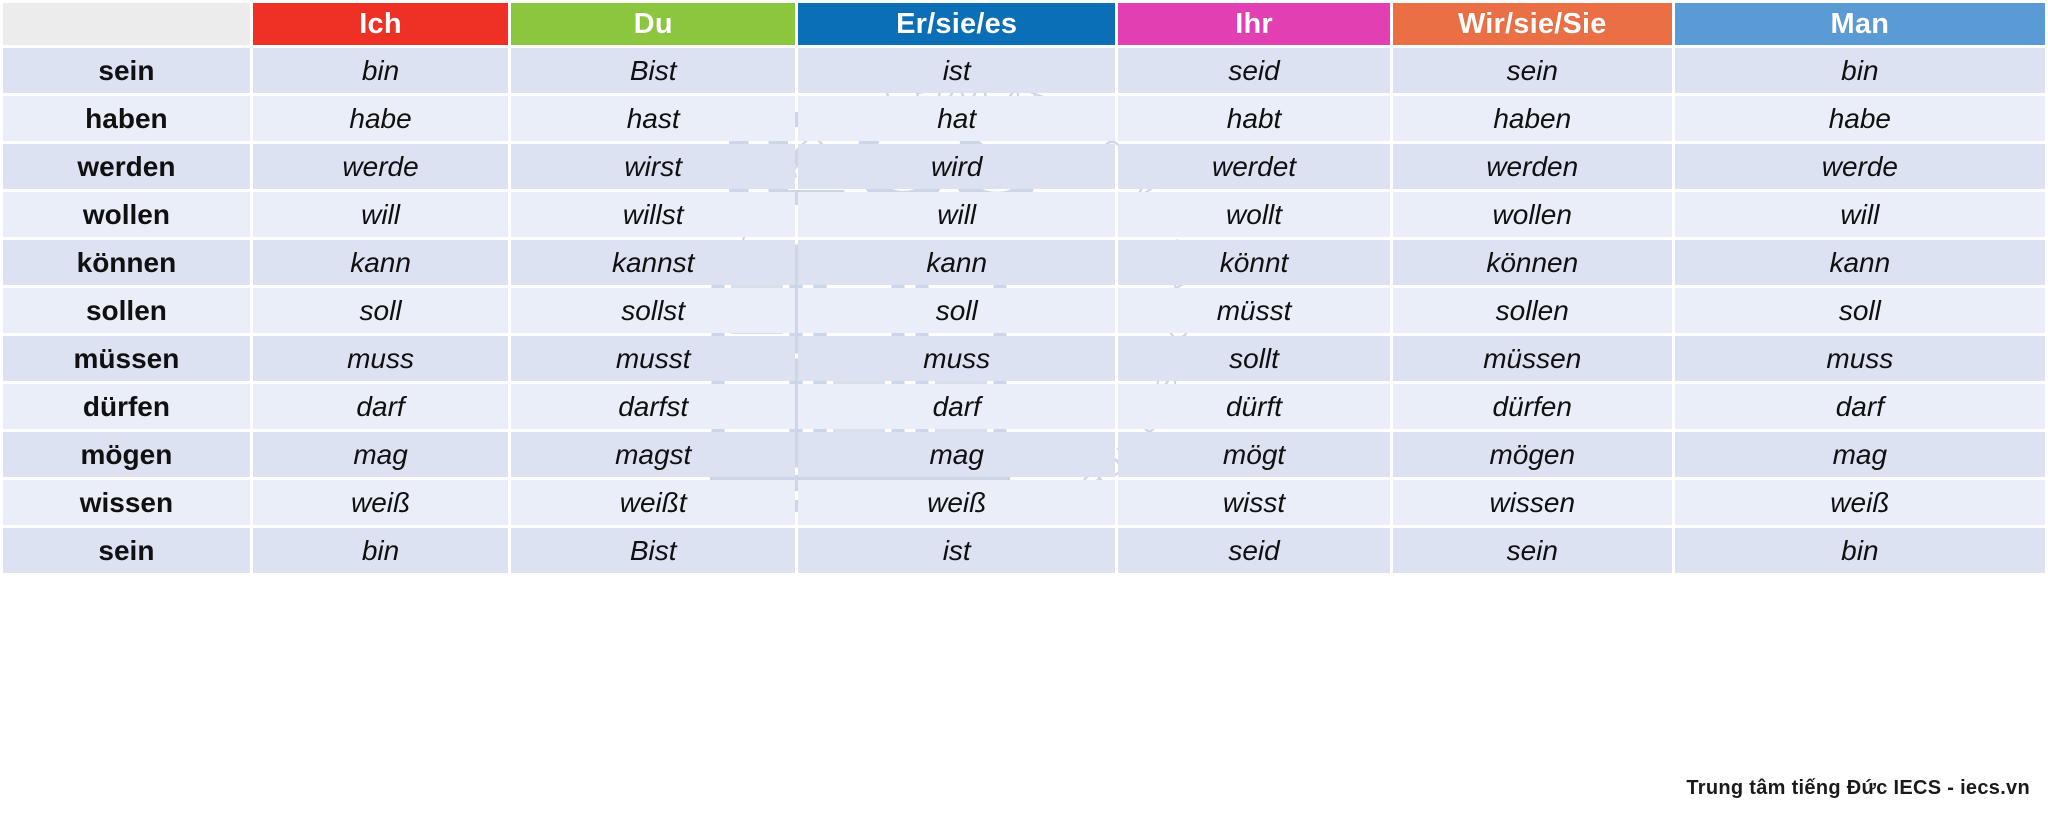 Image resolution: width=2048 pixels, height=814 pixels. Describe the element at coordinates (380, 166) in the screenshot. I see `conjugation-cell-ich: werde` at that location.